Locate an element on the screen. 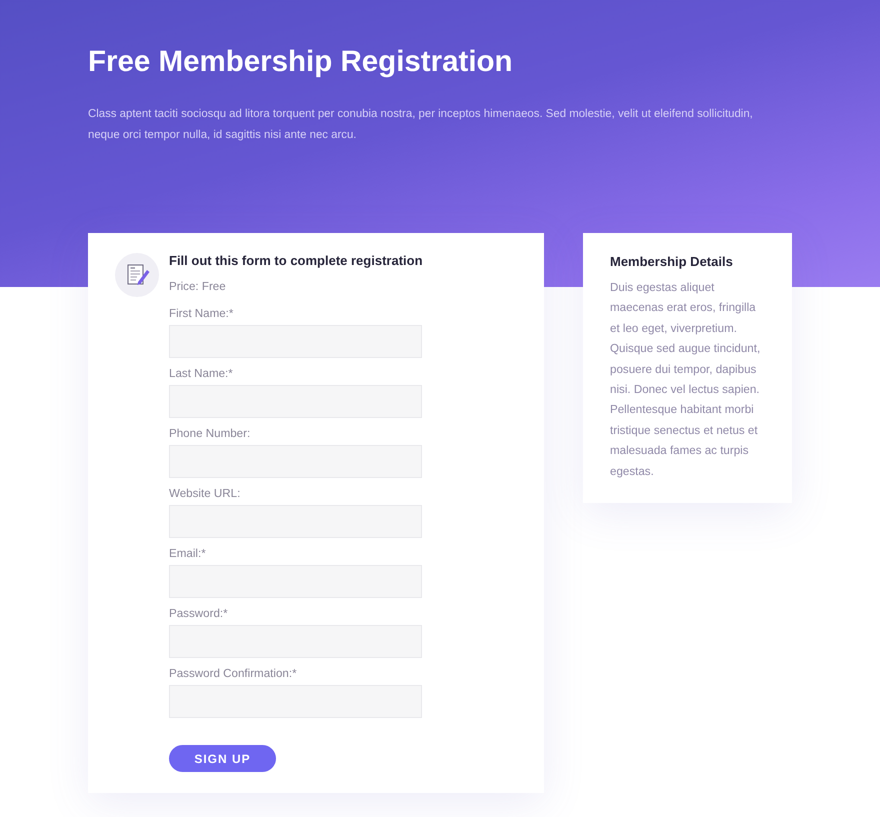 The height and width of the screenshot is (817, 880). field-label: Password Confirmation:* is located at coordinates (233, 674).